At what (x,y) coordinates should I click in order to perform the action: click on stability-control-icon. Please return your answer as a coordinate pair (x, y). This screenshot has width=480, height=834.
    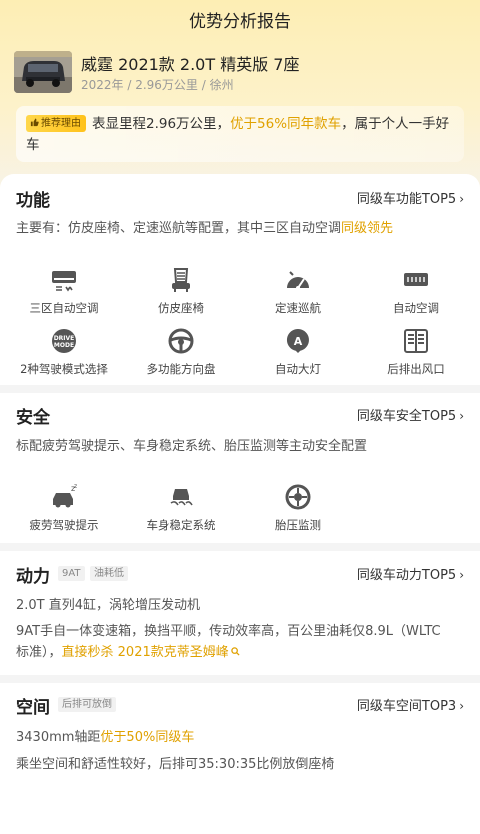
    Looking at the image, I should click on (181, 497).